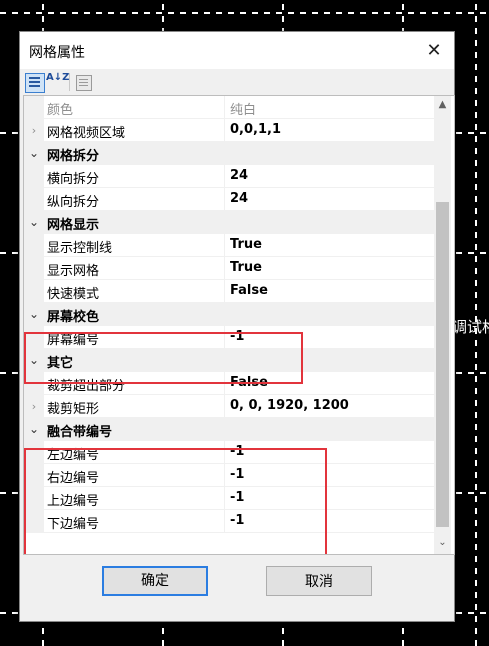 The width and height of the screenshot is (489, 646). What do you see at coordinates (73, 524) in the screenshot?
I see `property-name: 下边编号` at bounding box center [73, 524].